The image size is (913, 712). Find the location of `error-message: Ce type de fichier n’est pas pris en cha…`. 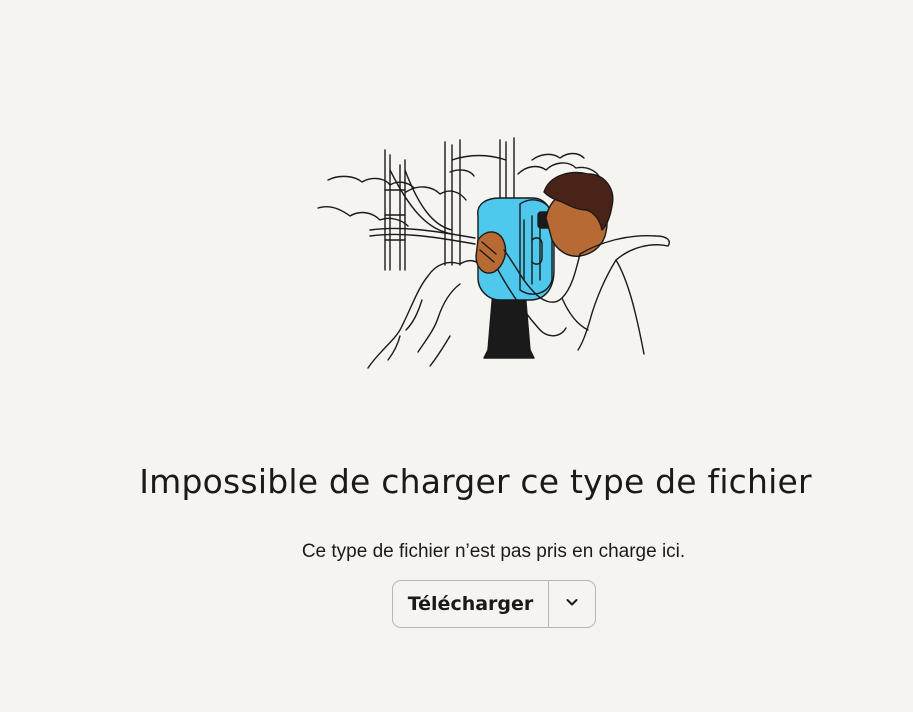

error-message: Ce type de fichier n’est pas pris en cha… is located at coordinates (493, 551).